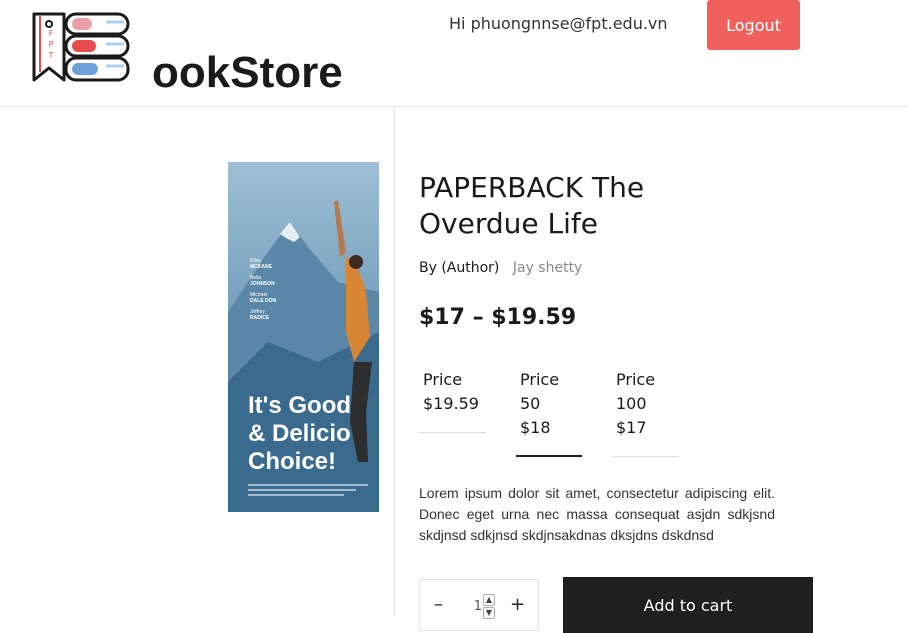  What do you see at coordinates (300, 405) in the screenshot?
I see `cover-tagline: It's Good` at bounding box center [300, 405].